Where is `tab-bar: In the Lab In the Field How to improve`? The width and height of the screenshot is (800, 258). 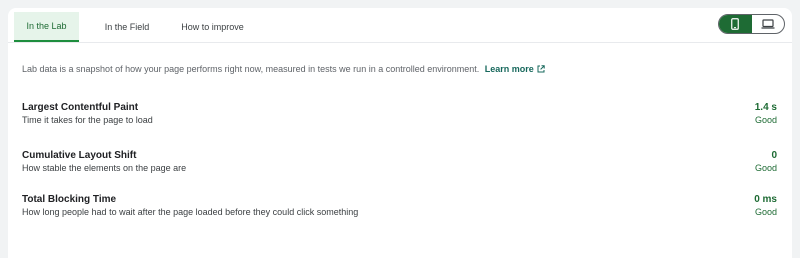 tab-bar: In the Lab In the Field How to improve is located at coordinates (400, 25).